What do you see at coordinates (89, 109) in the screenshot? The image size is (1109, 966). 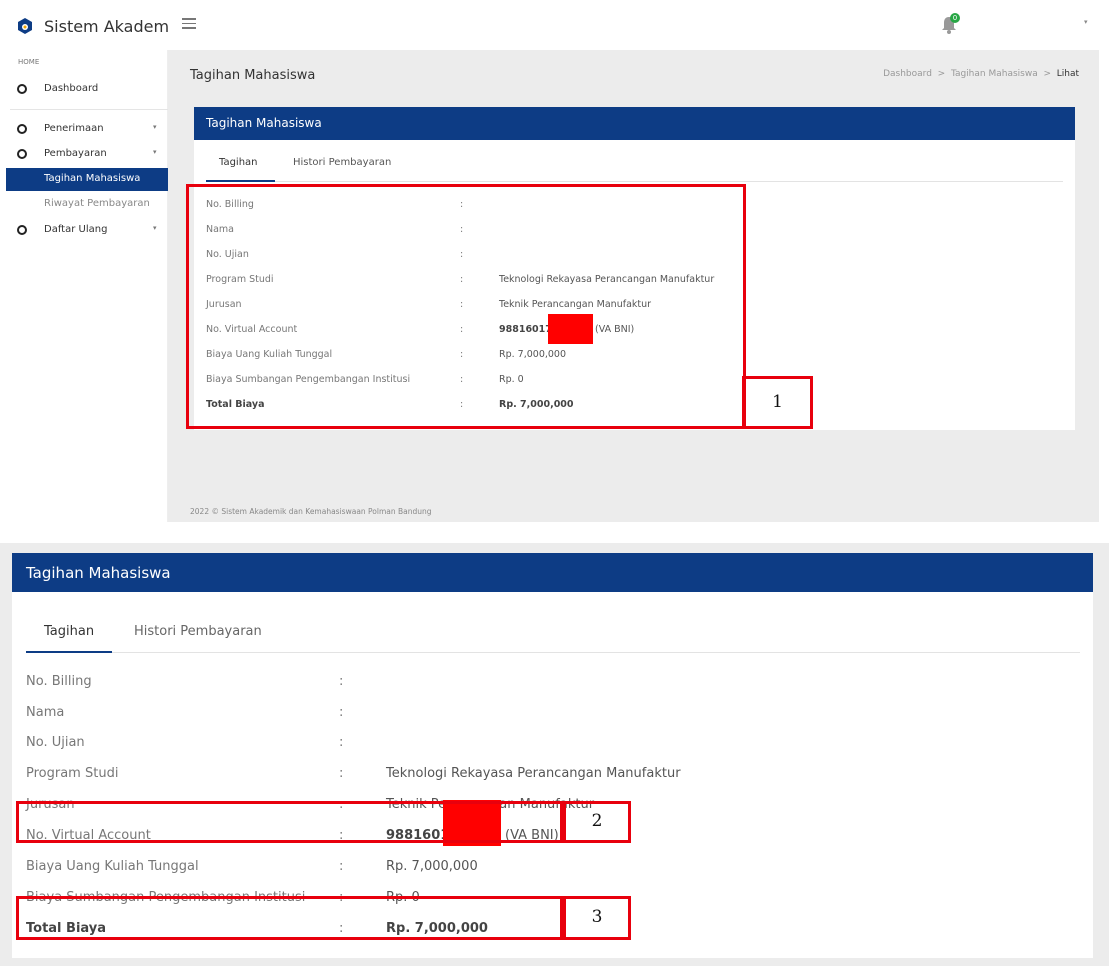 I see `sidebar-divider` at bounding box center [89, 109].